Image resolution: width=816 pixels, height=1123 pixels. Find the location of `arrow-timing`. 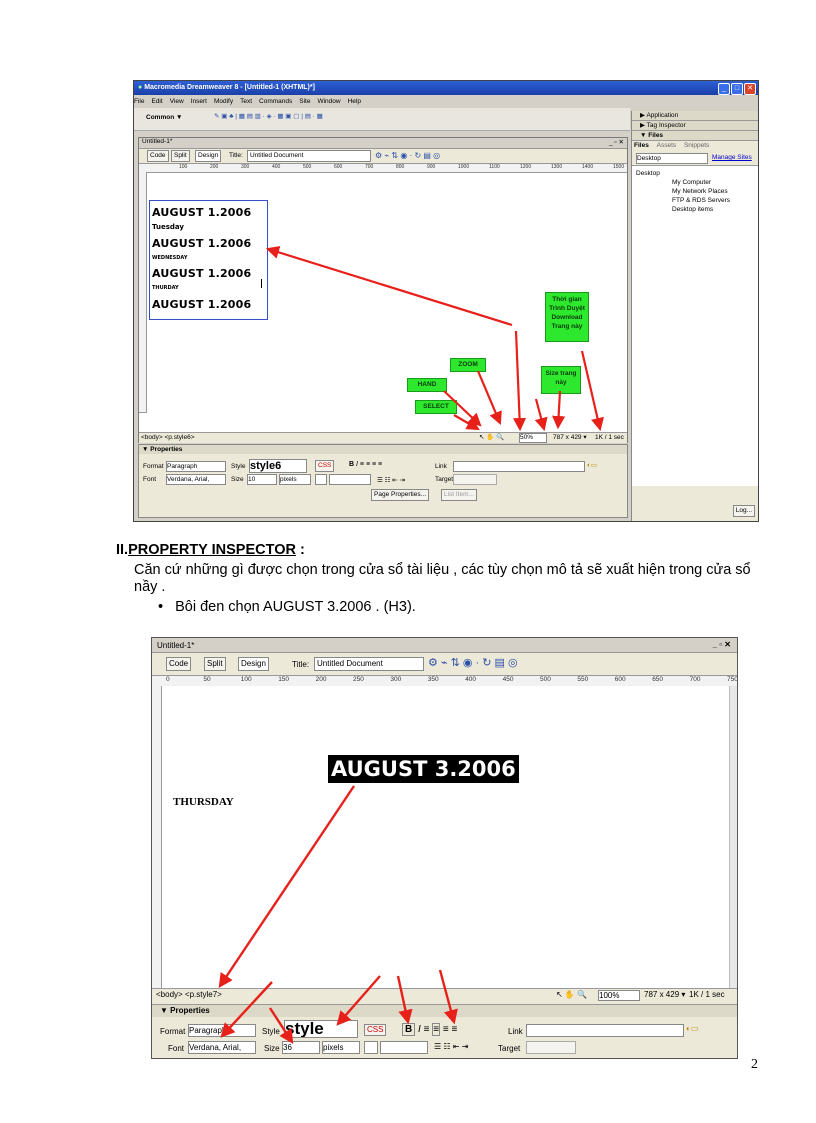

arrow-timing is located at coordinates (592, 391).